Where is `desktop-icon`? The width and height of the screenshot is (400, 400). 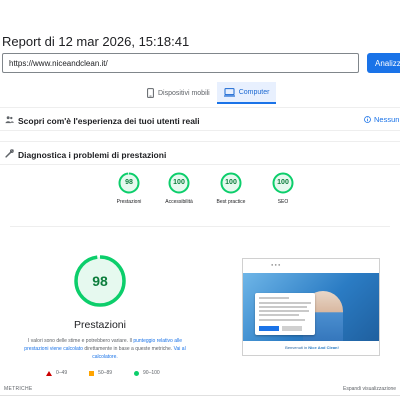
desktop-icon is located at coordinates (229, 92).